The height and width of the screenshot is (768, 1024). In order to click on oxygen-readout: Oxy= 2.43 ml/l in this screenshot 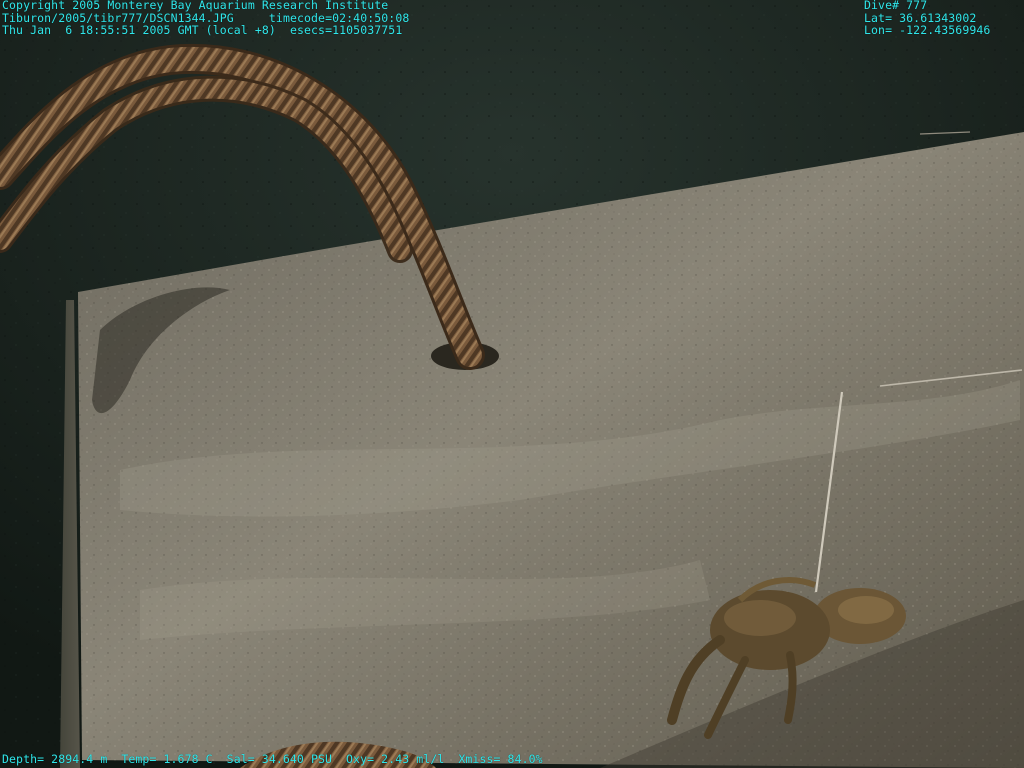, I will do `click(395, 759)`.